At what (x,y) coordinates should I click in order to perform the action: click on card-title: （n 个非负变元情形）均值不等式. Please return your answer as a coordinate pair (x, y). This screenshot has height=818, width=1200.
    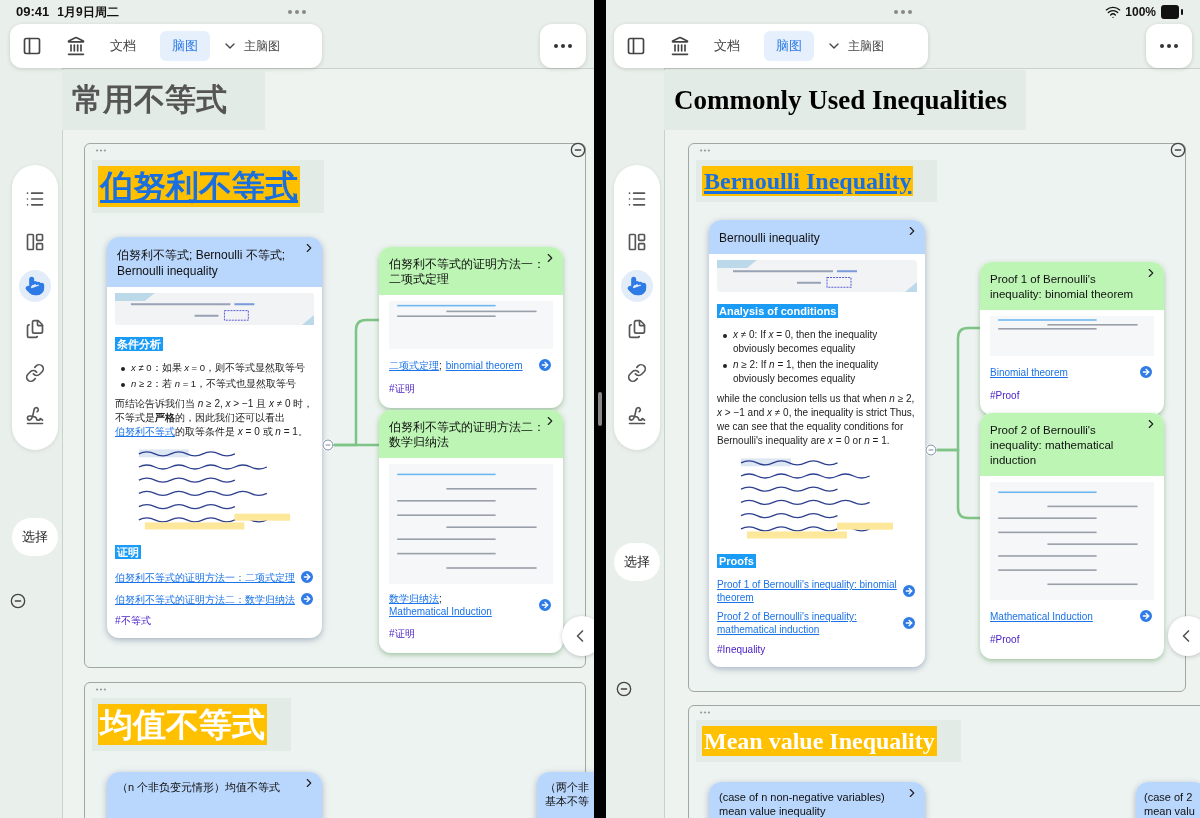
    Looking at the image, I should click on (199, 787).